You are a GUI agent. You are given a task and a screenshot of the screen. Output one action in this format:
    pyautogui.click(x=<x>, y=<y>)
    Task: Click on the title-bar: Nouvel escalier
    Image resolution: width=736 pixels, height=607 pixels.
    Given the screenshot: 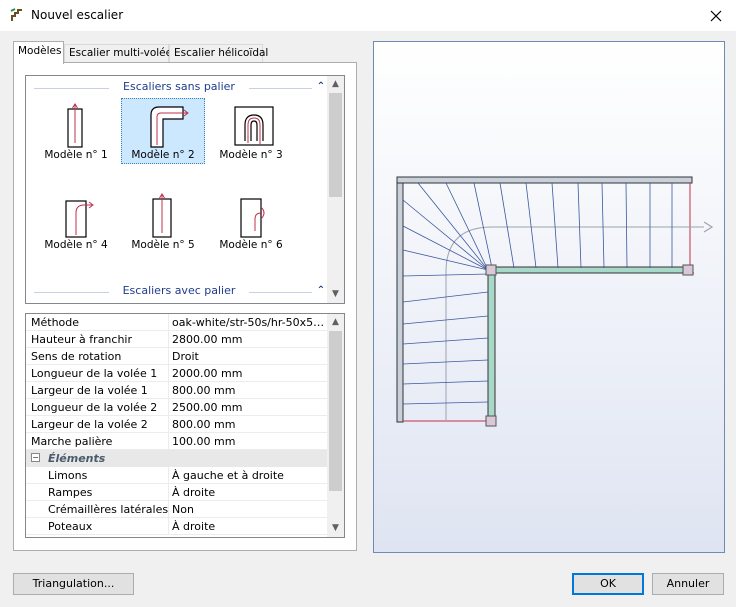 What is the action you would take?
    pyautogui.click(x=368, y=15)
    